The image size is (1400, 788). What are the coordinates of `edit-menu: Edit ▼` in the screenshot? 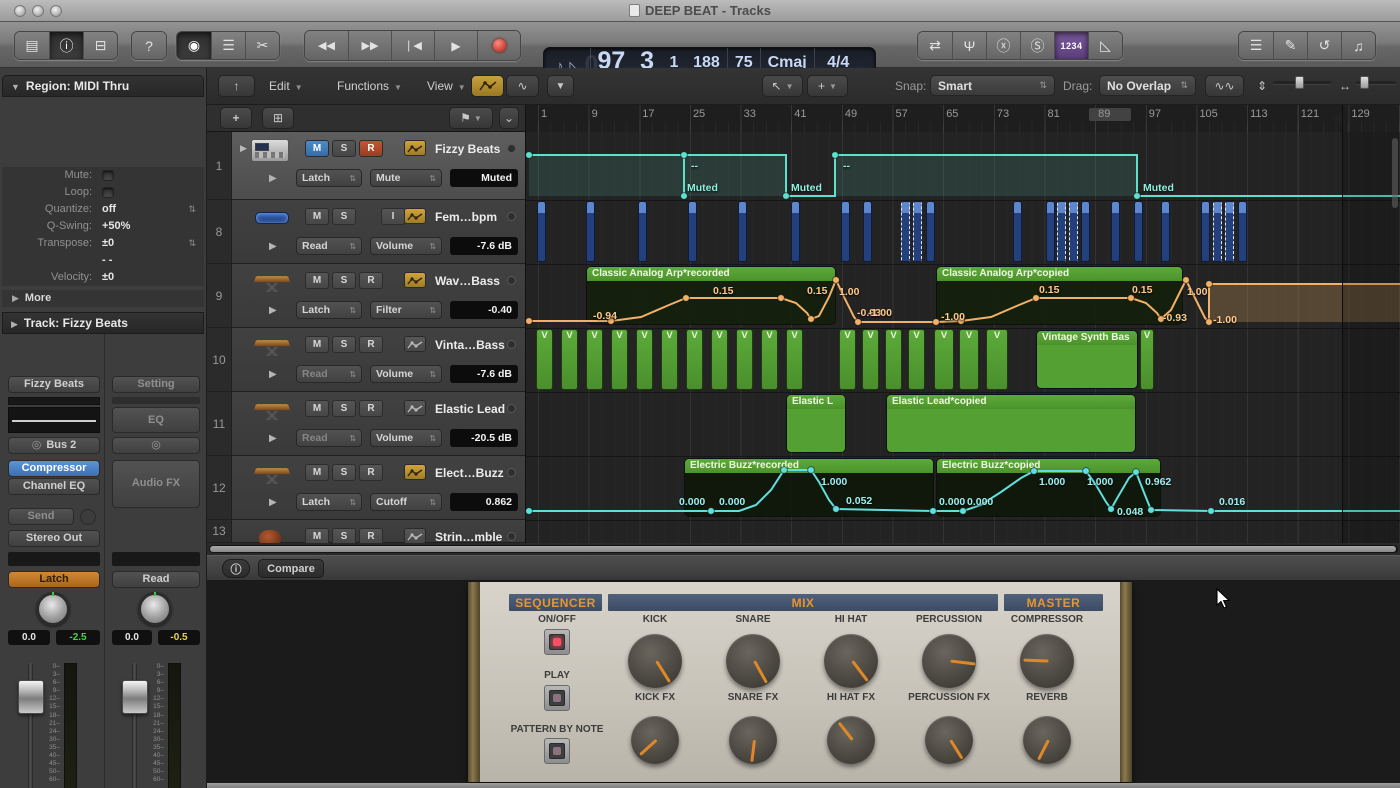 It's located at (286, 86).